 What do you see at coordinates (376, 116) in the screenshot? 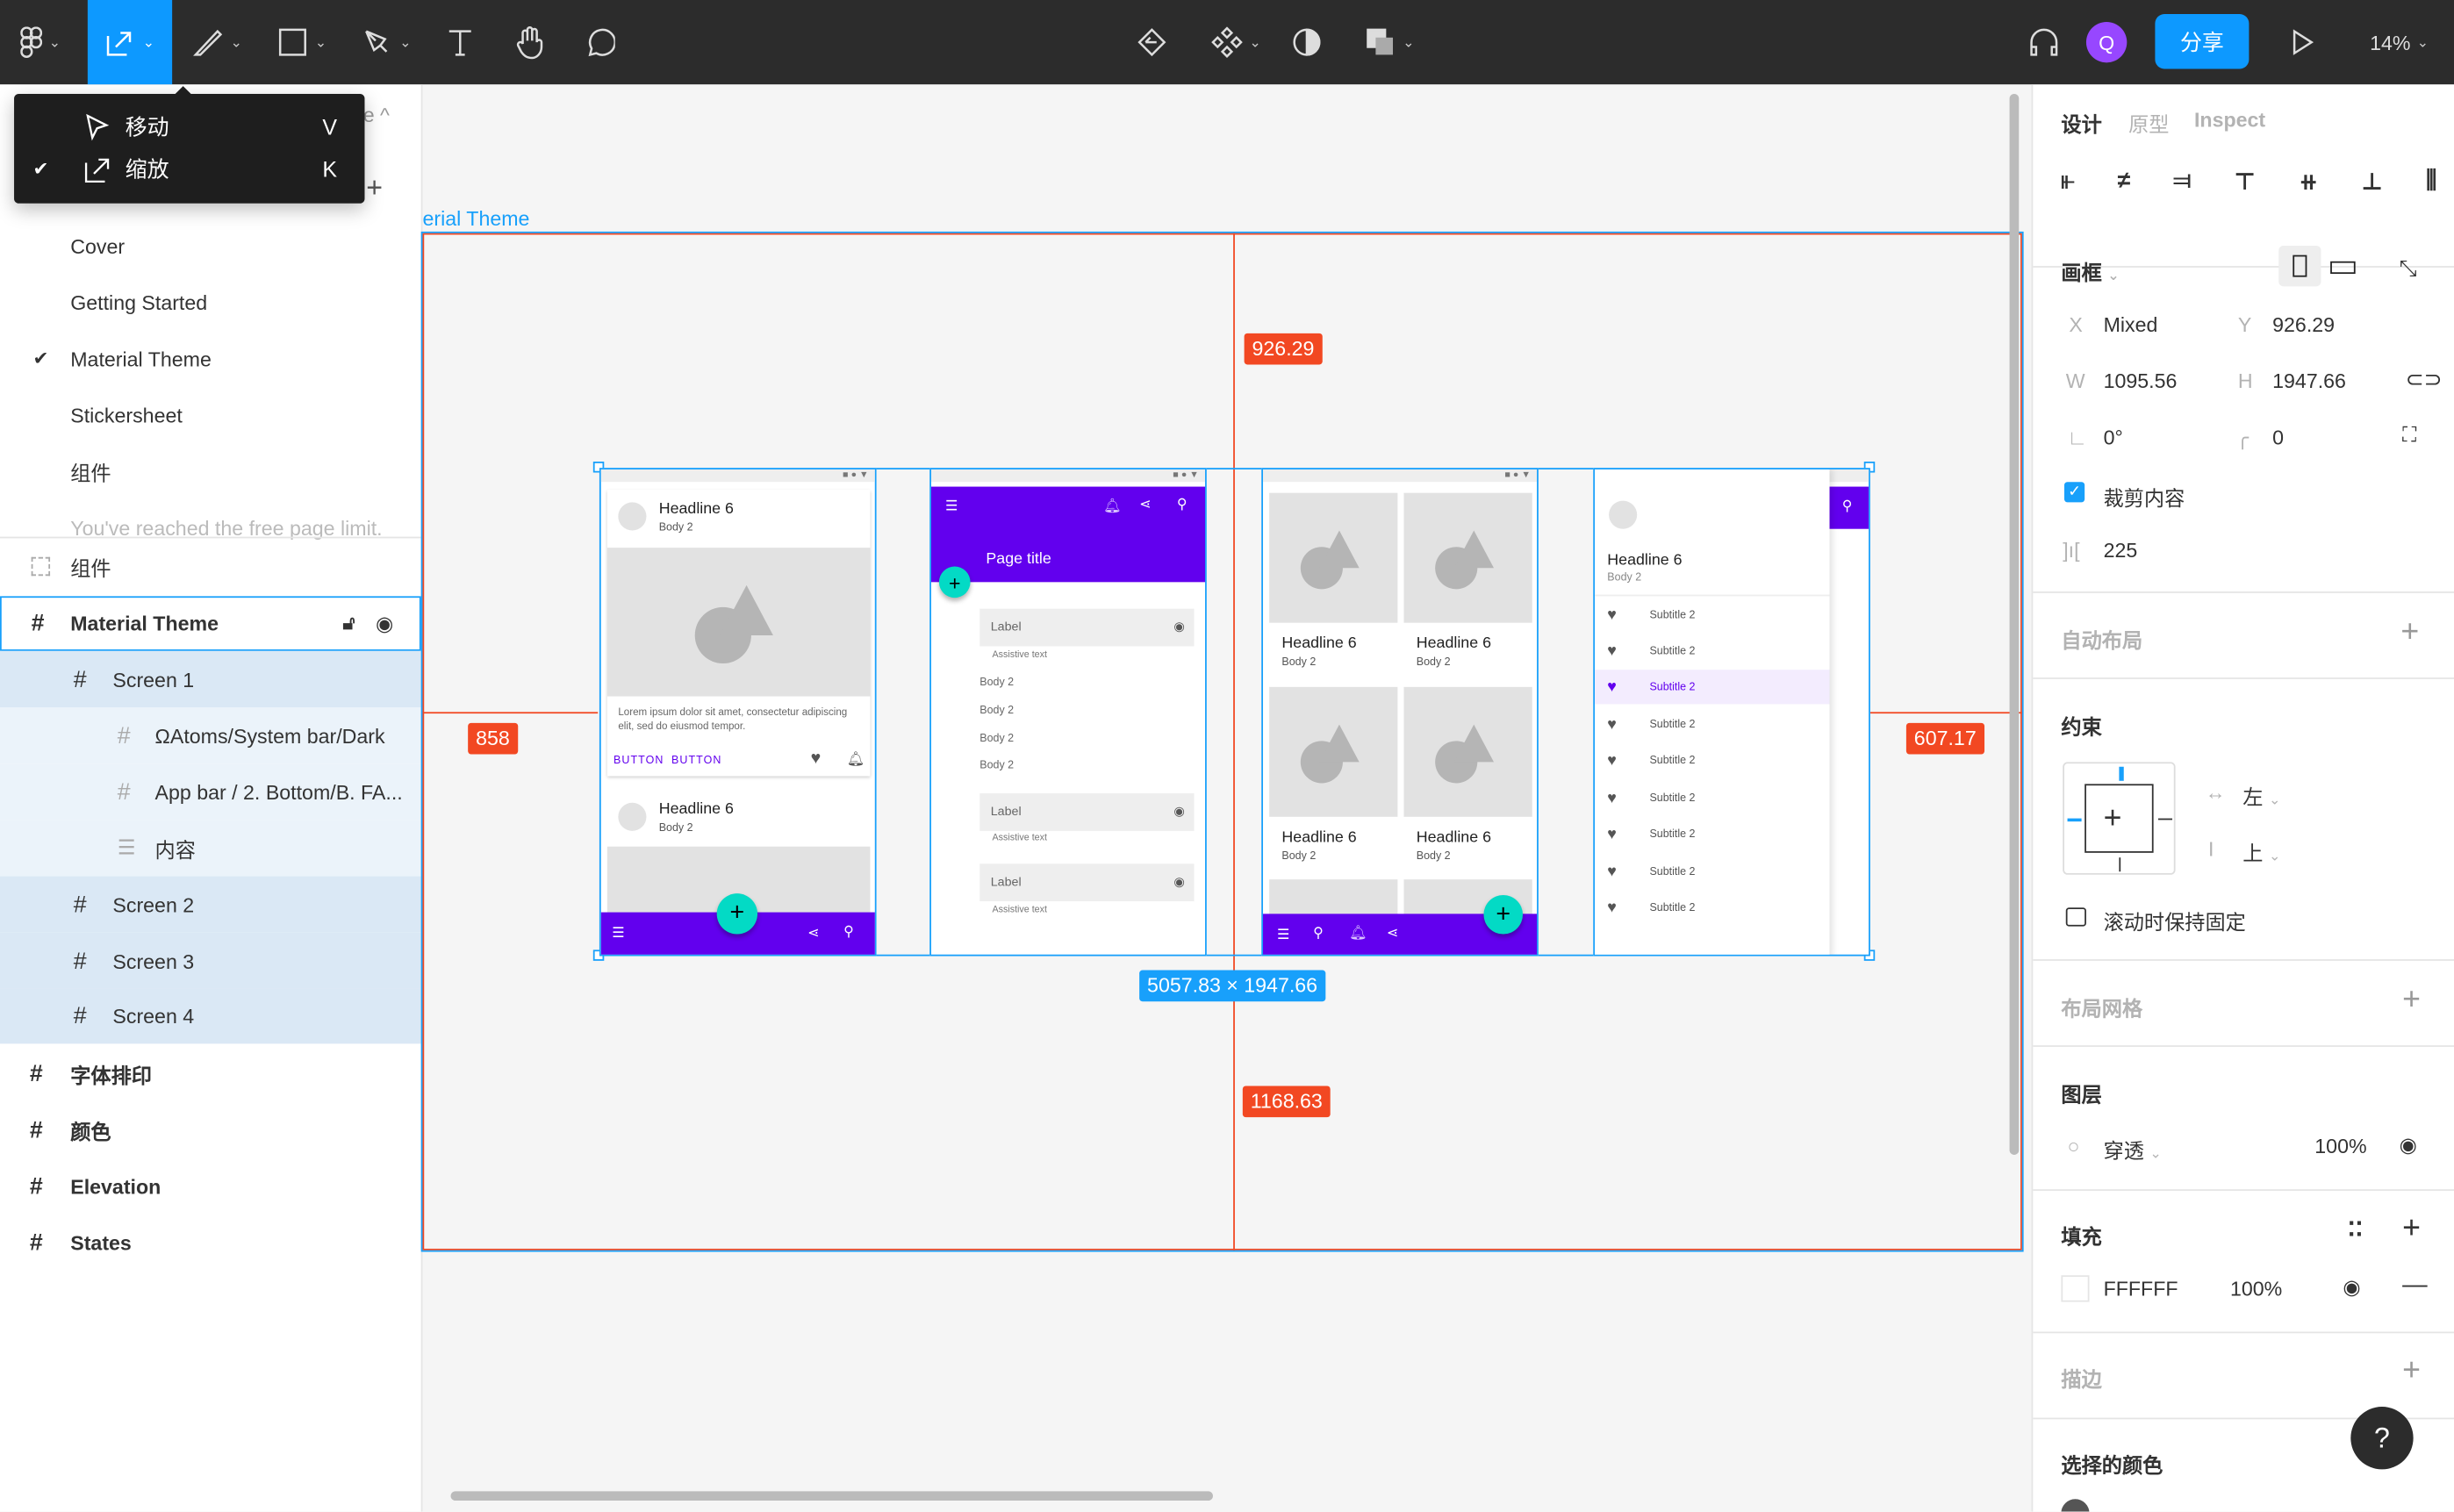
I see `collapse-pages-icon: e ^` at bounding box center [376, 116].